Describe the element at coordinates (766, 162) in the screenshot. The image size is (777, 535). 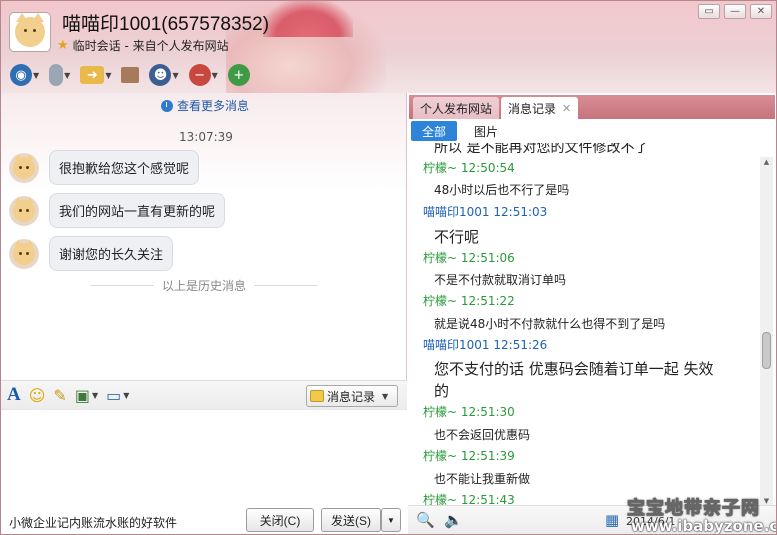
I see `scroll-up-icon: ▲` at that location.